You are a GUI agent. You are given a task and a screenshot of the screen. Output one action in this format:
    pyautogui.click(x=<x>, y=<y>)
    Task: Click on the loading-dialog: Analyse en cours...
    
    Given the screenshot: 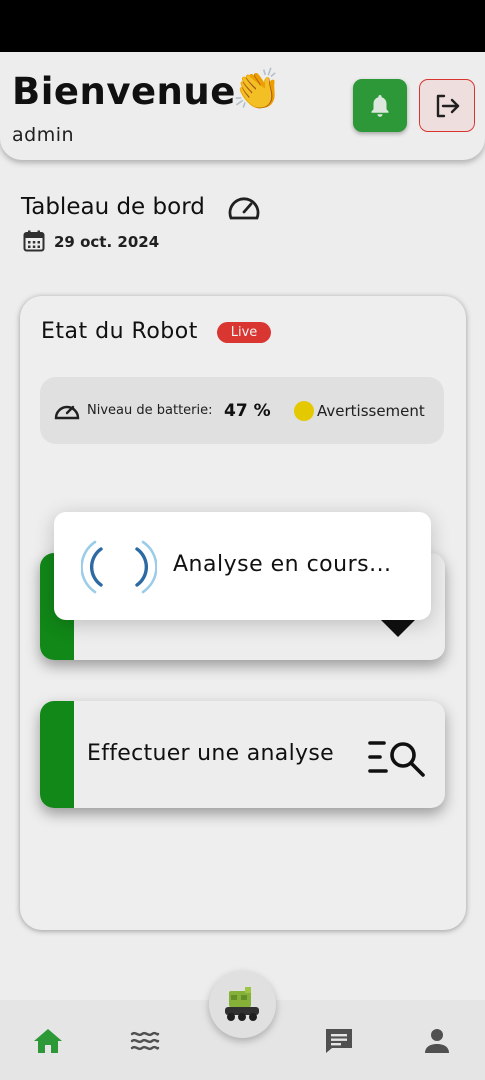 What is the action you would take?
    pyautogui.click(x=242, y=566)
    